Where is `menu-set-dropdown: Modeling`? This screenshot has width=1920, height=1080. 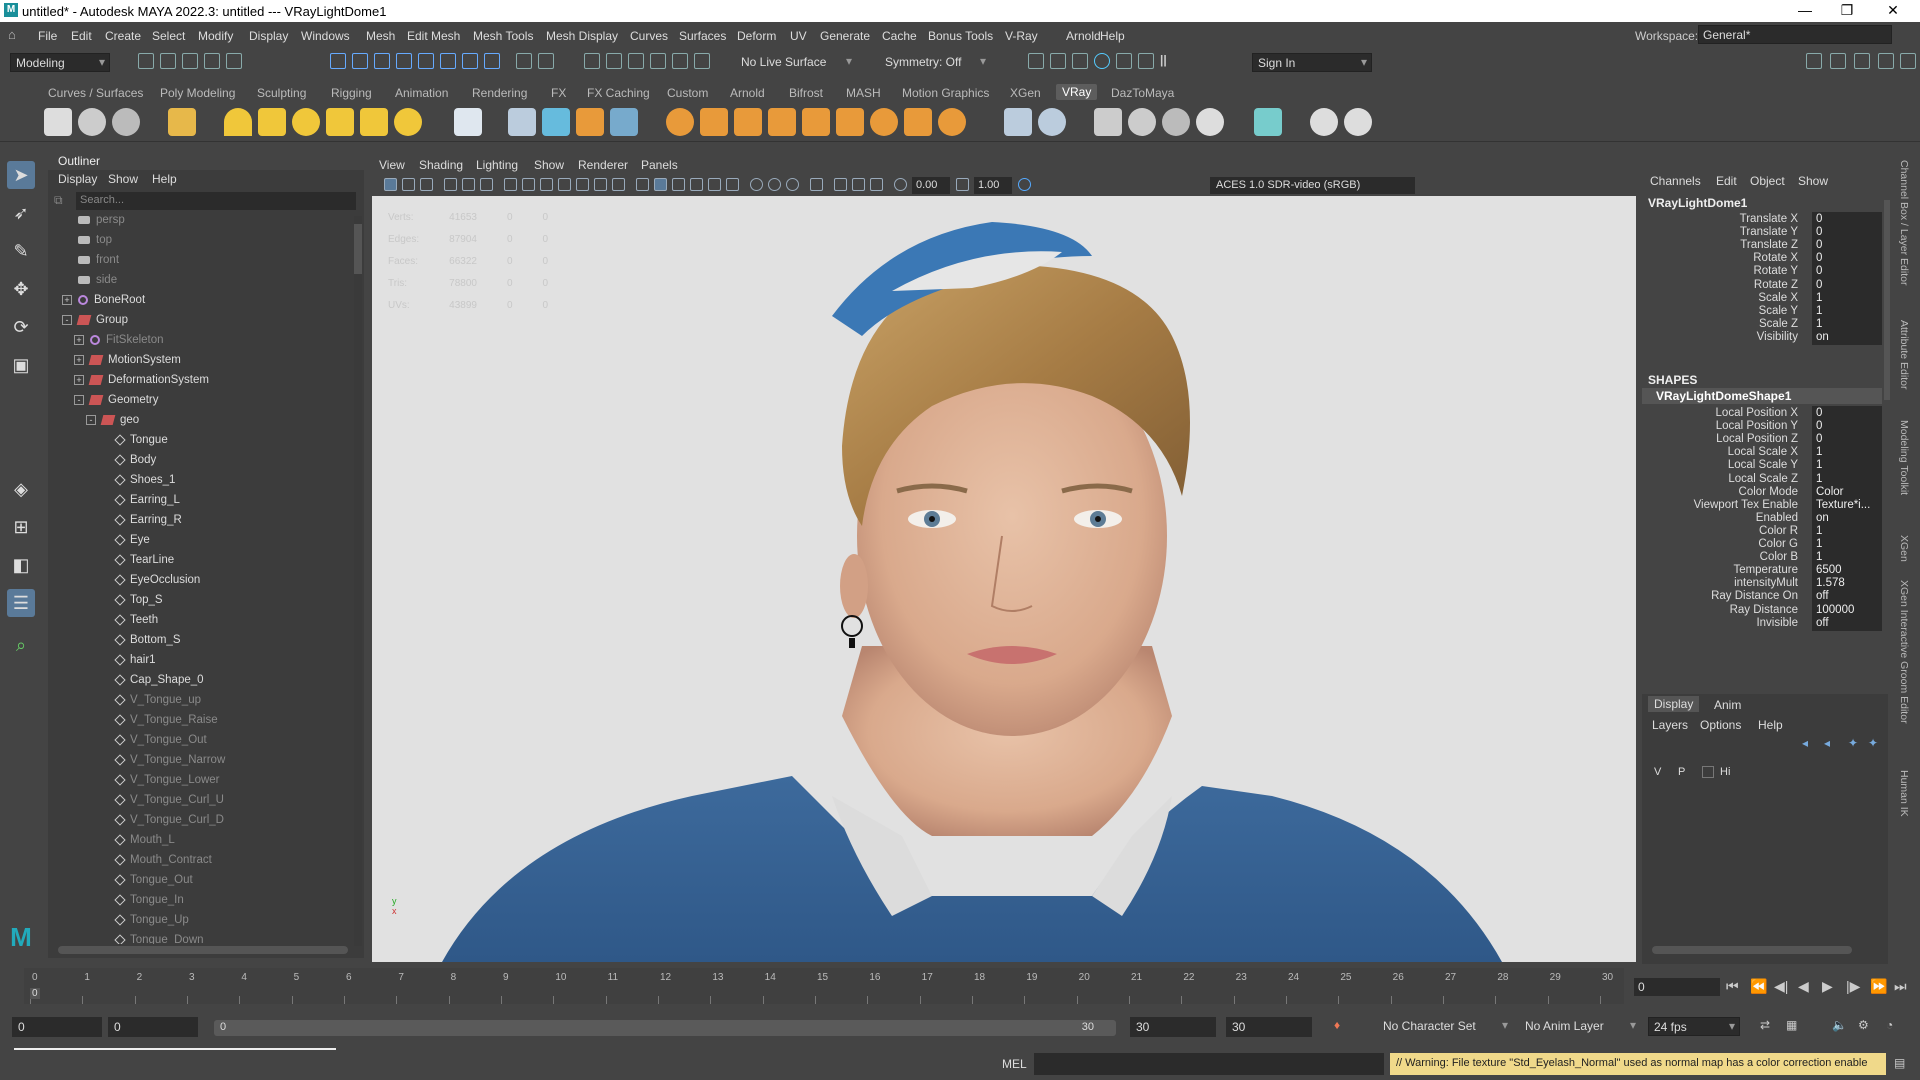
menu-set-dropdown: Modeling is located at coordinates (60, 62).